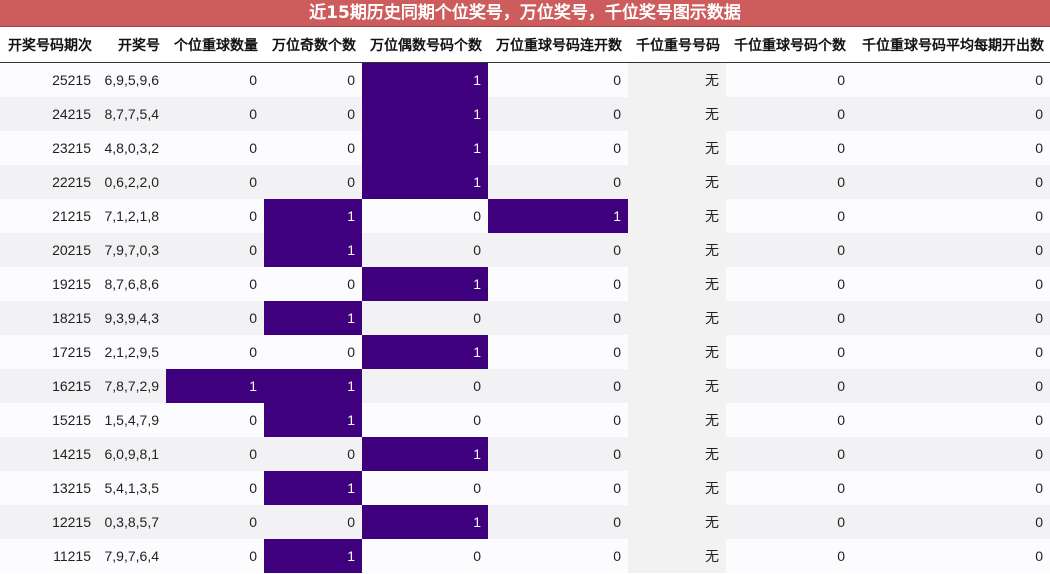 The image size is (1050, 574). What do you see at coordinates (525, 182) in the screenshot?
I see `table-row: 22215 0,6,2,2,0 0 0 1 0 无 0 0` at bounding box center [525, 182].